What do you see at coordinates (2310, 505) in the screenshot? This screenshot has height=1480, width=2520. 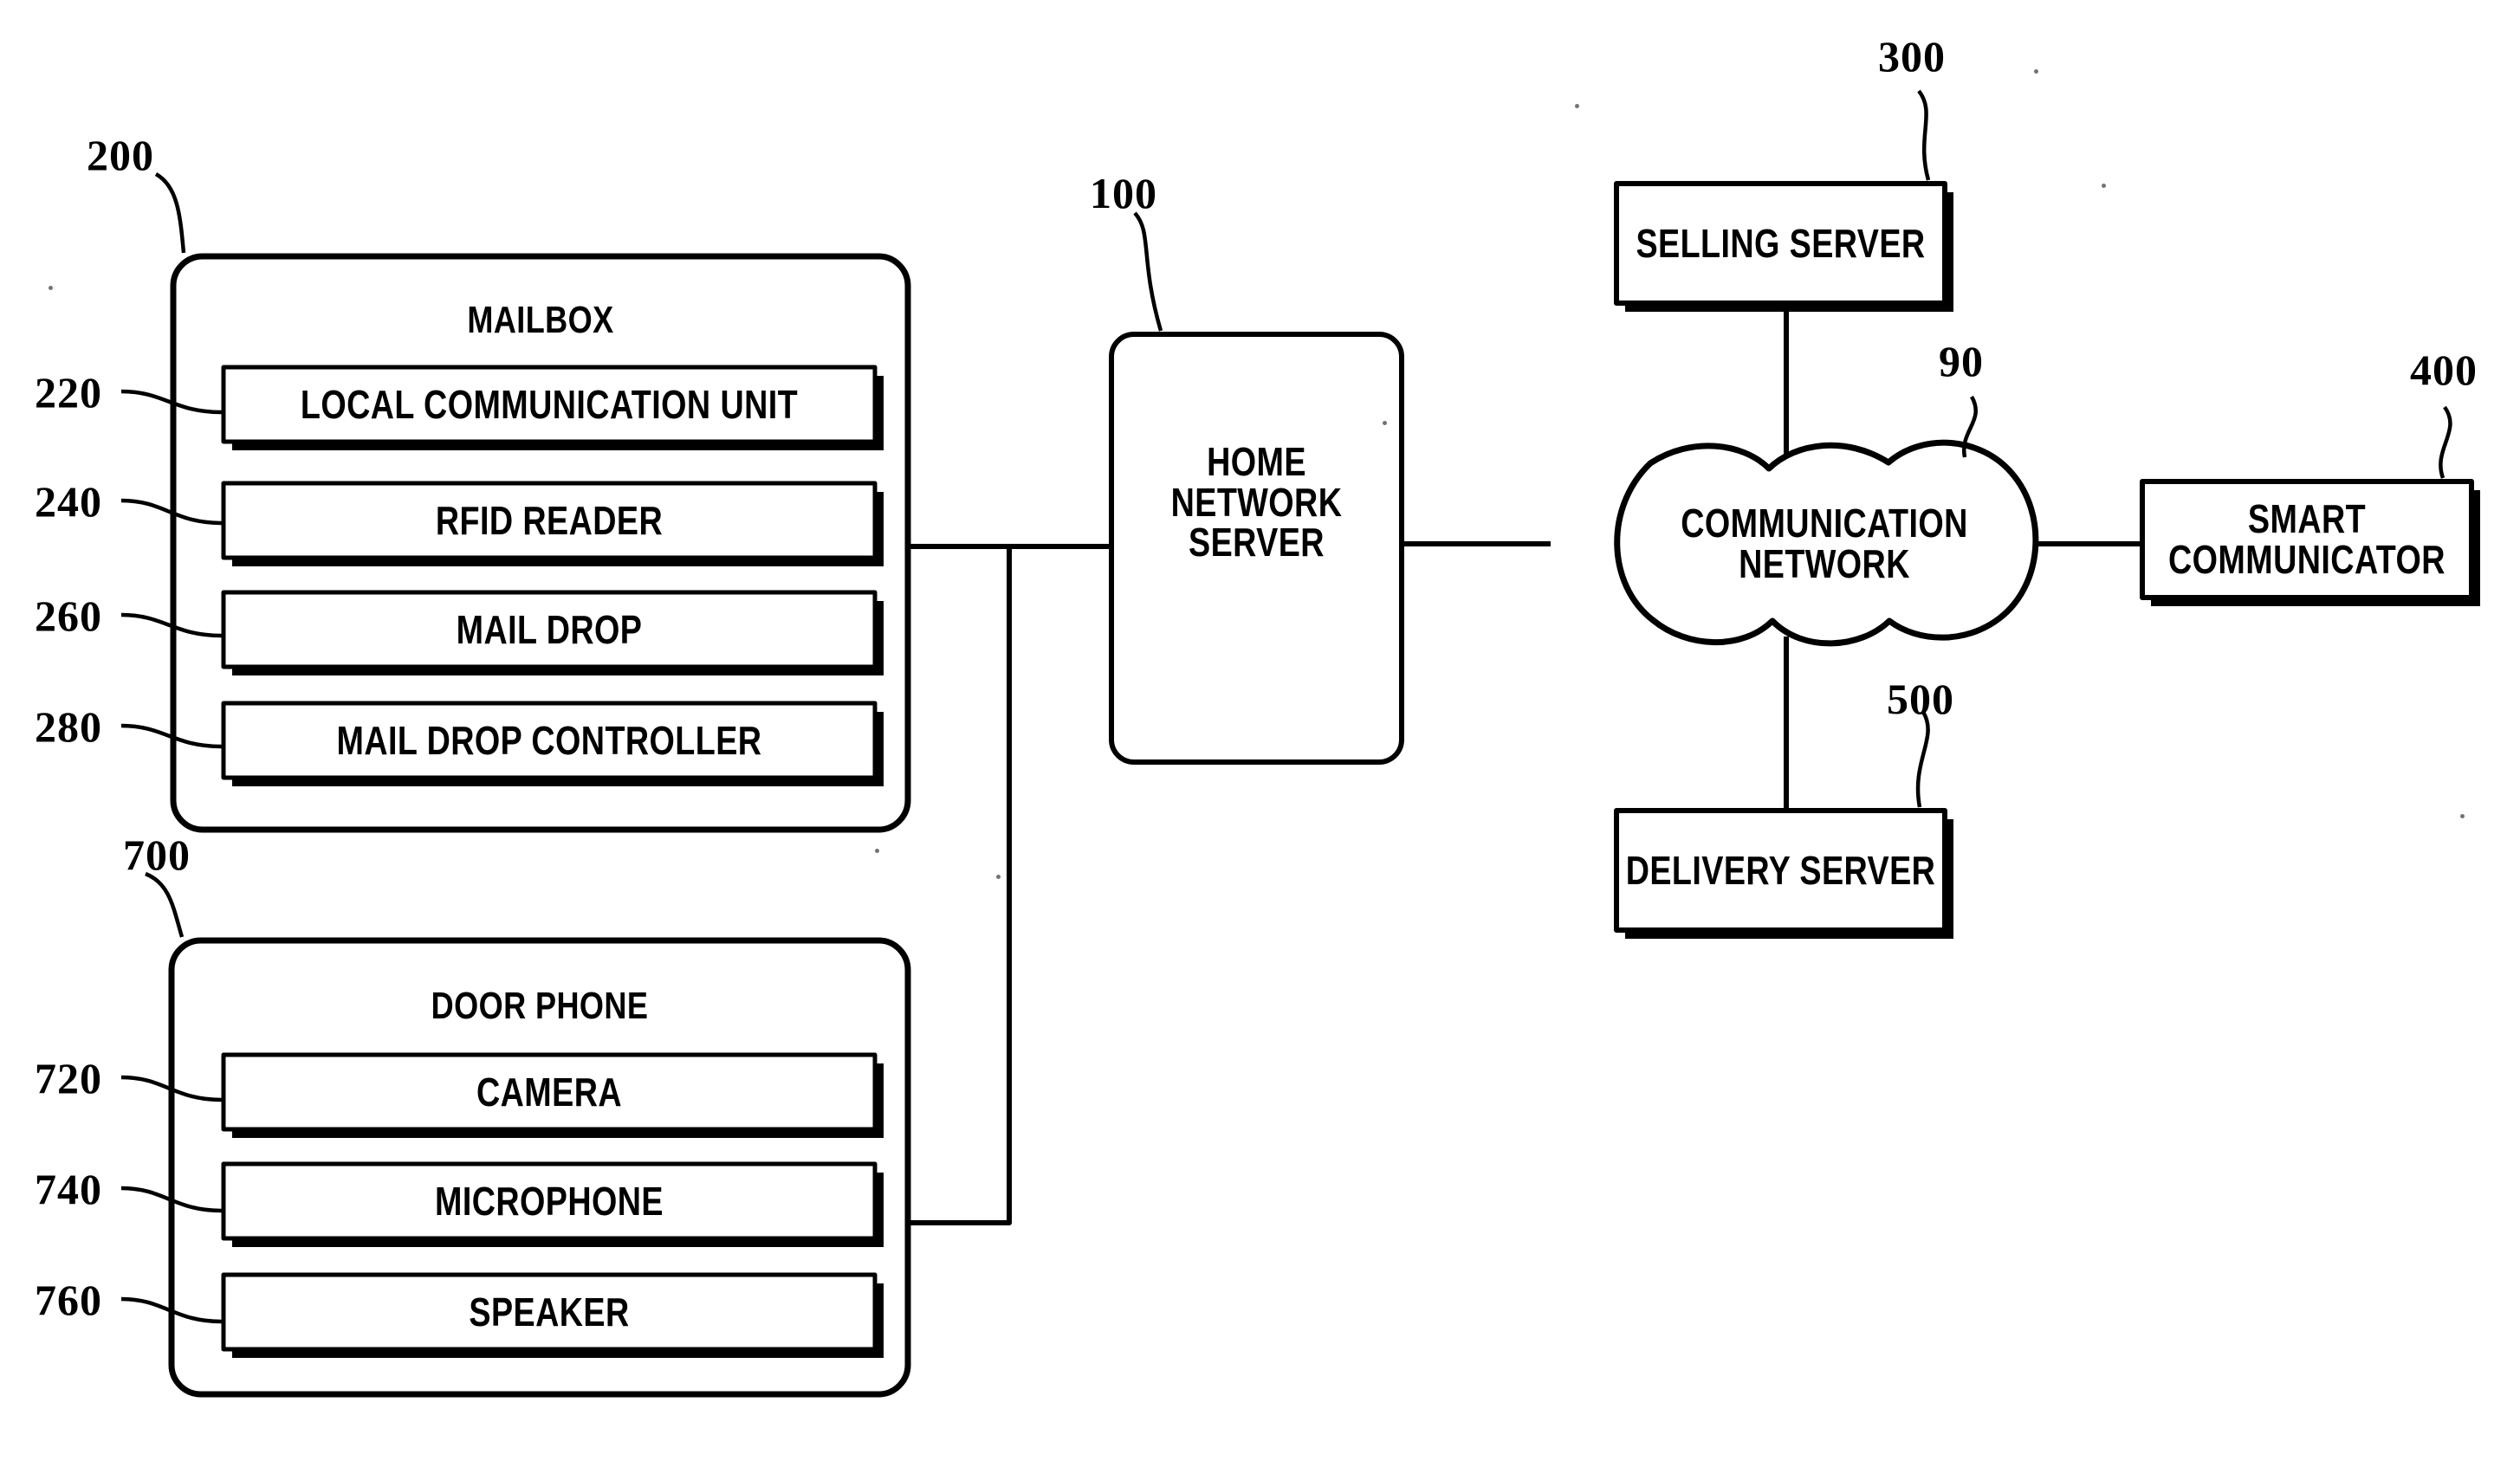 I see `node-smart-communicator` at bounding box center [2310, 505].